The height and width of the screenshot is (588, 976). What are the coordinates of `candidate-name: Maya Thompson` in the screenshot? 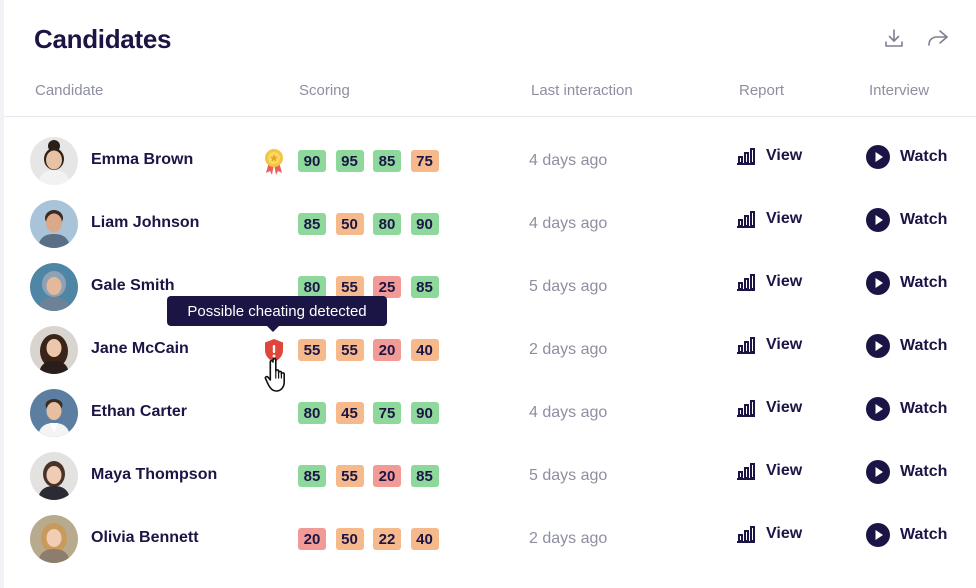 It's located at (154, 475).